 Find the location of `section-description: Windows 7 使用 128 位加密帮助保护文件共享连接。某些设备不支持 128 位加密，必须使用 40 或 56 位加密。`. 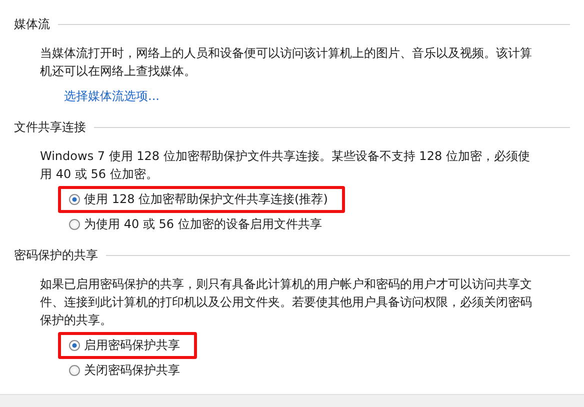

section-description: Windows 7 使用 128 位加密帮助保护文件共享连接。某些设备不支持 128 位加密，必须使用 40 或 56 位加密。 is located at coordinates (285, 165).